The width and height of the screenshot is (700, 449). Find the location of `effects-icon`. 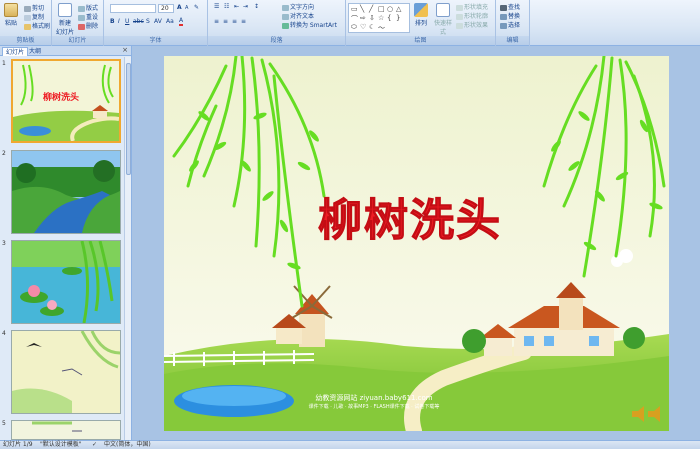

effects-icon is located at coordinates (459, 25).